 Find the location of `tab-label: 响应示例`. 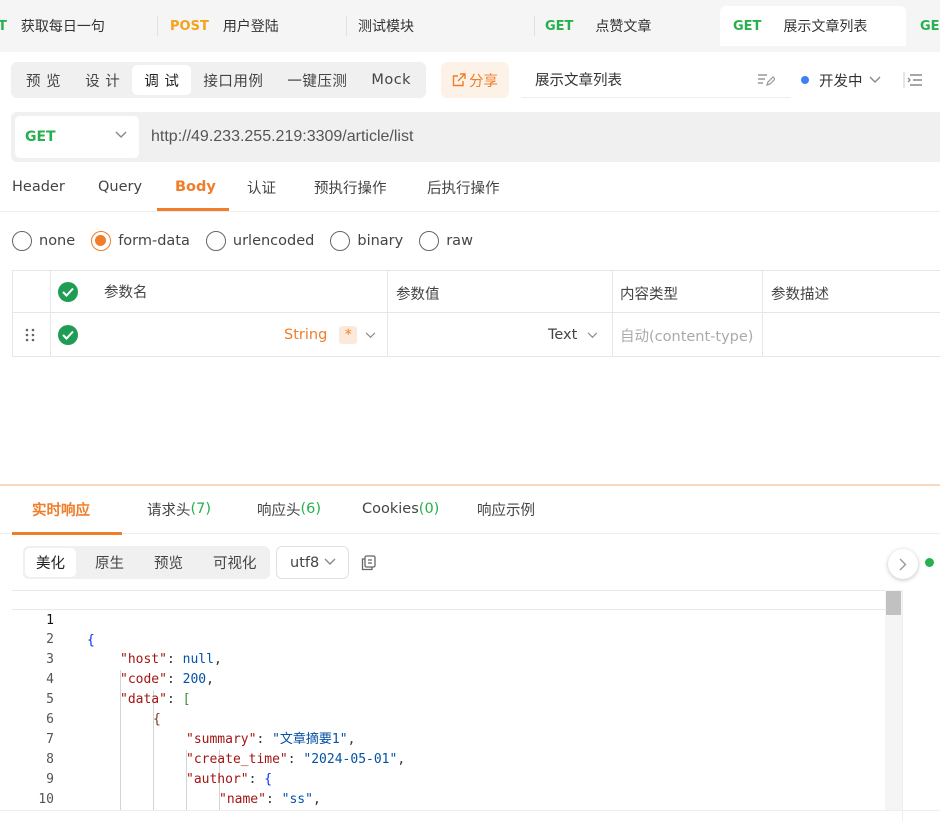

tab-label: 响应示例 is located at coordinates (506, 510).